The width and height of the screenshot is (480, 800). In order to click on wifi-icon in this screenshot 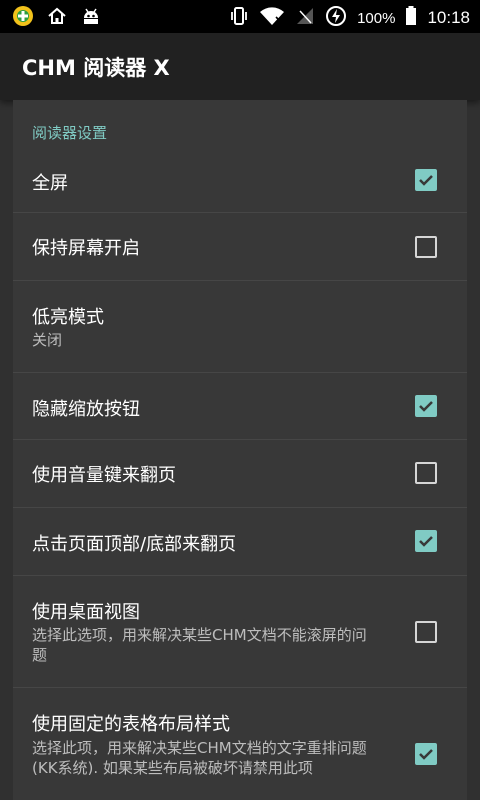, I will do `click(272, 18)`.